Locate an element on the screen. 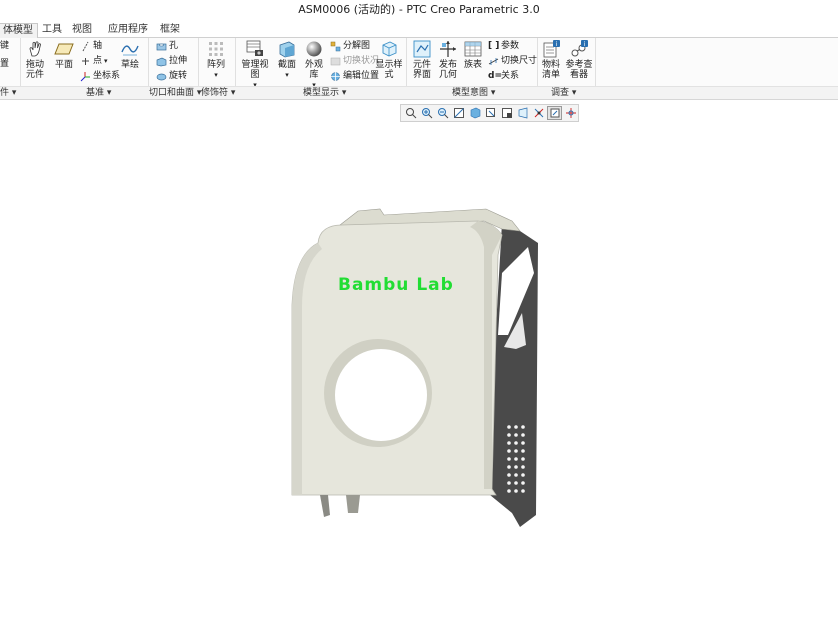 The height and width of the screenshot is (625, 838). sketch-label: 草绘 is located at coordinates (129, 65).